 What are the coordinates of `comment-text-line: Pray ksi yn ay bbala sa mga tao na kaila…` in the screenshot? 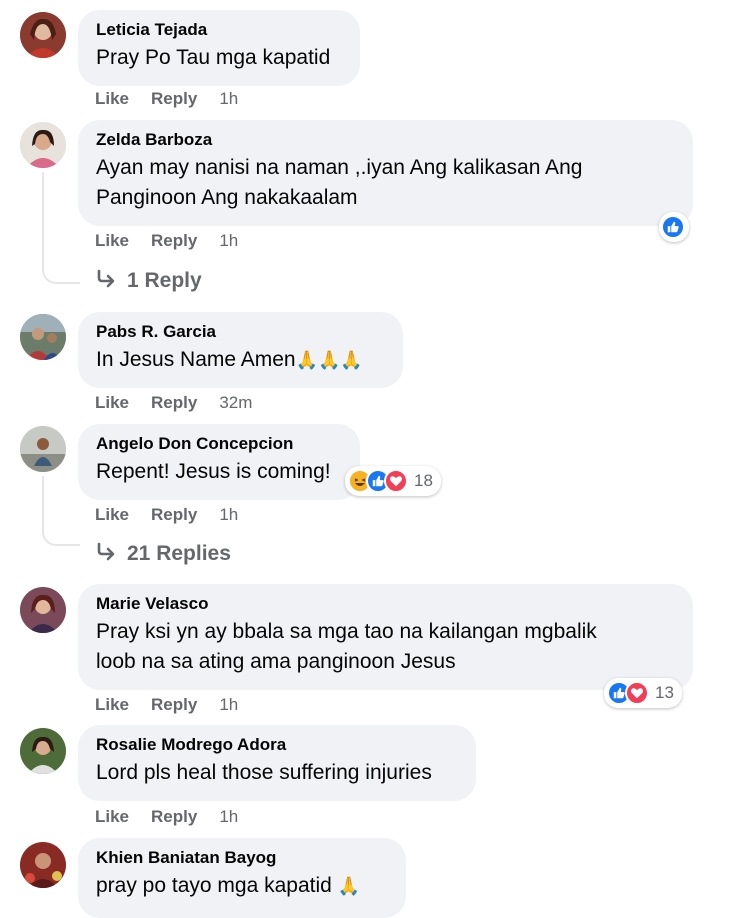 It's located at (346, 631).